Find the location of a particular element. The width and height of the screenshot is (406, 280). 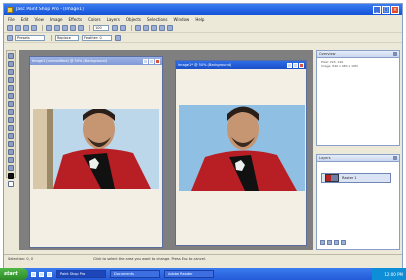

move-tool-icon is located at coordinates (11, 88).